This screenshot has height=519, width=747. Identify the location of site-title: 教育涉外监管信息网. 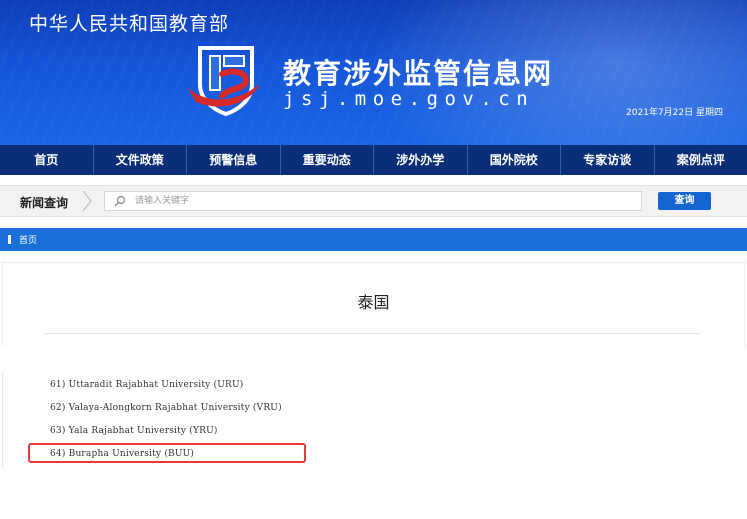
(418, 73).